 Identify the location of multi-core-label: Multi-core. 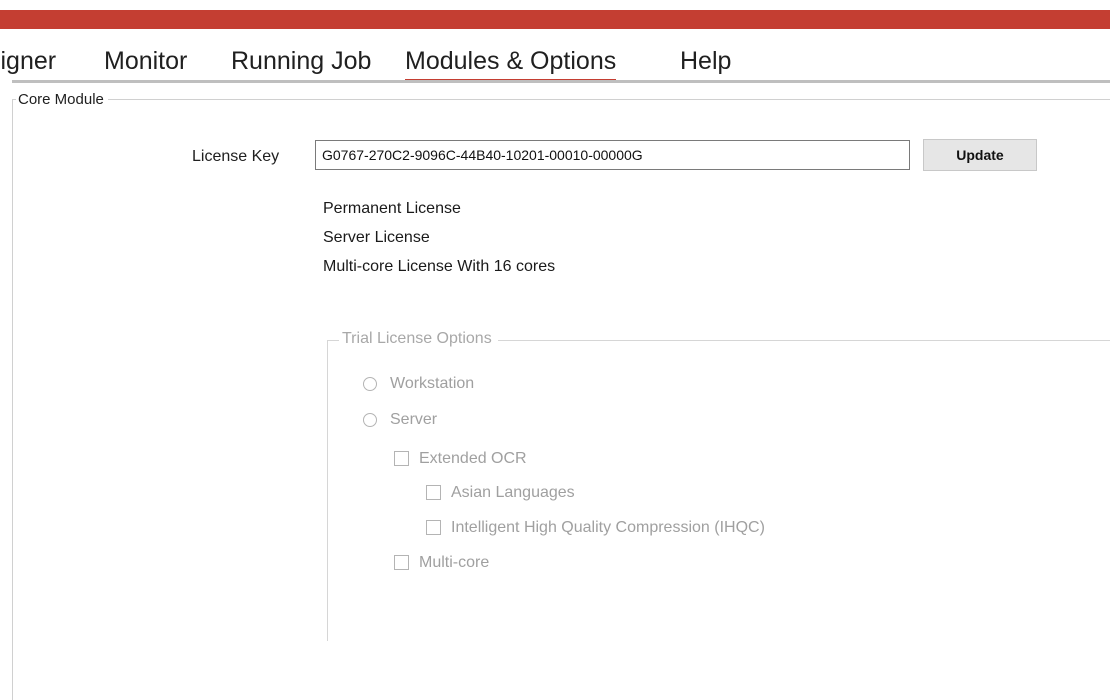
(454, 562).